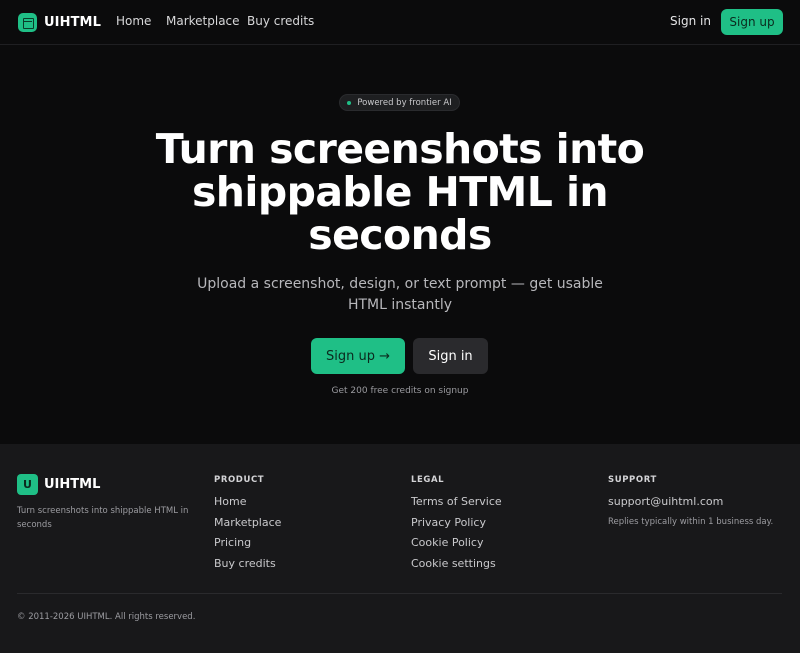 This screenshot has height=653, width=800. I want to click on footer-link-privacy: Privacy Policy, so click(456, 526).